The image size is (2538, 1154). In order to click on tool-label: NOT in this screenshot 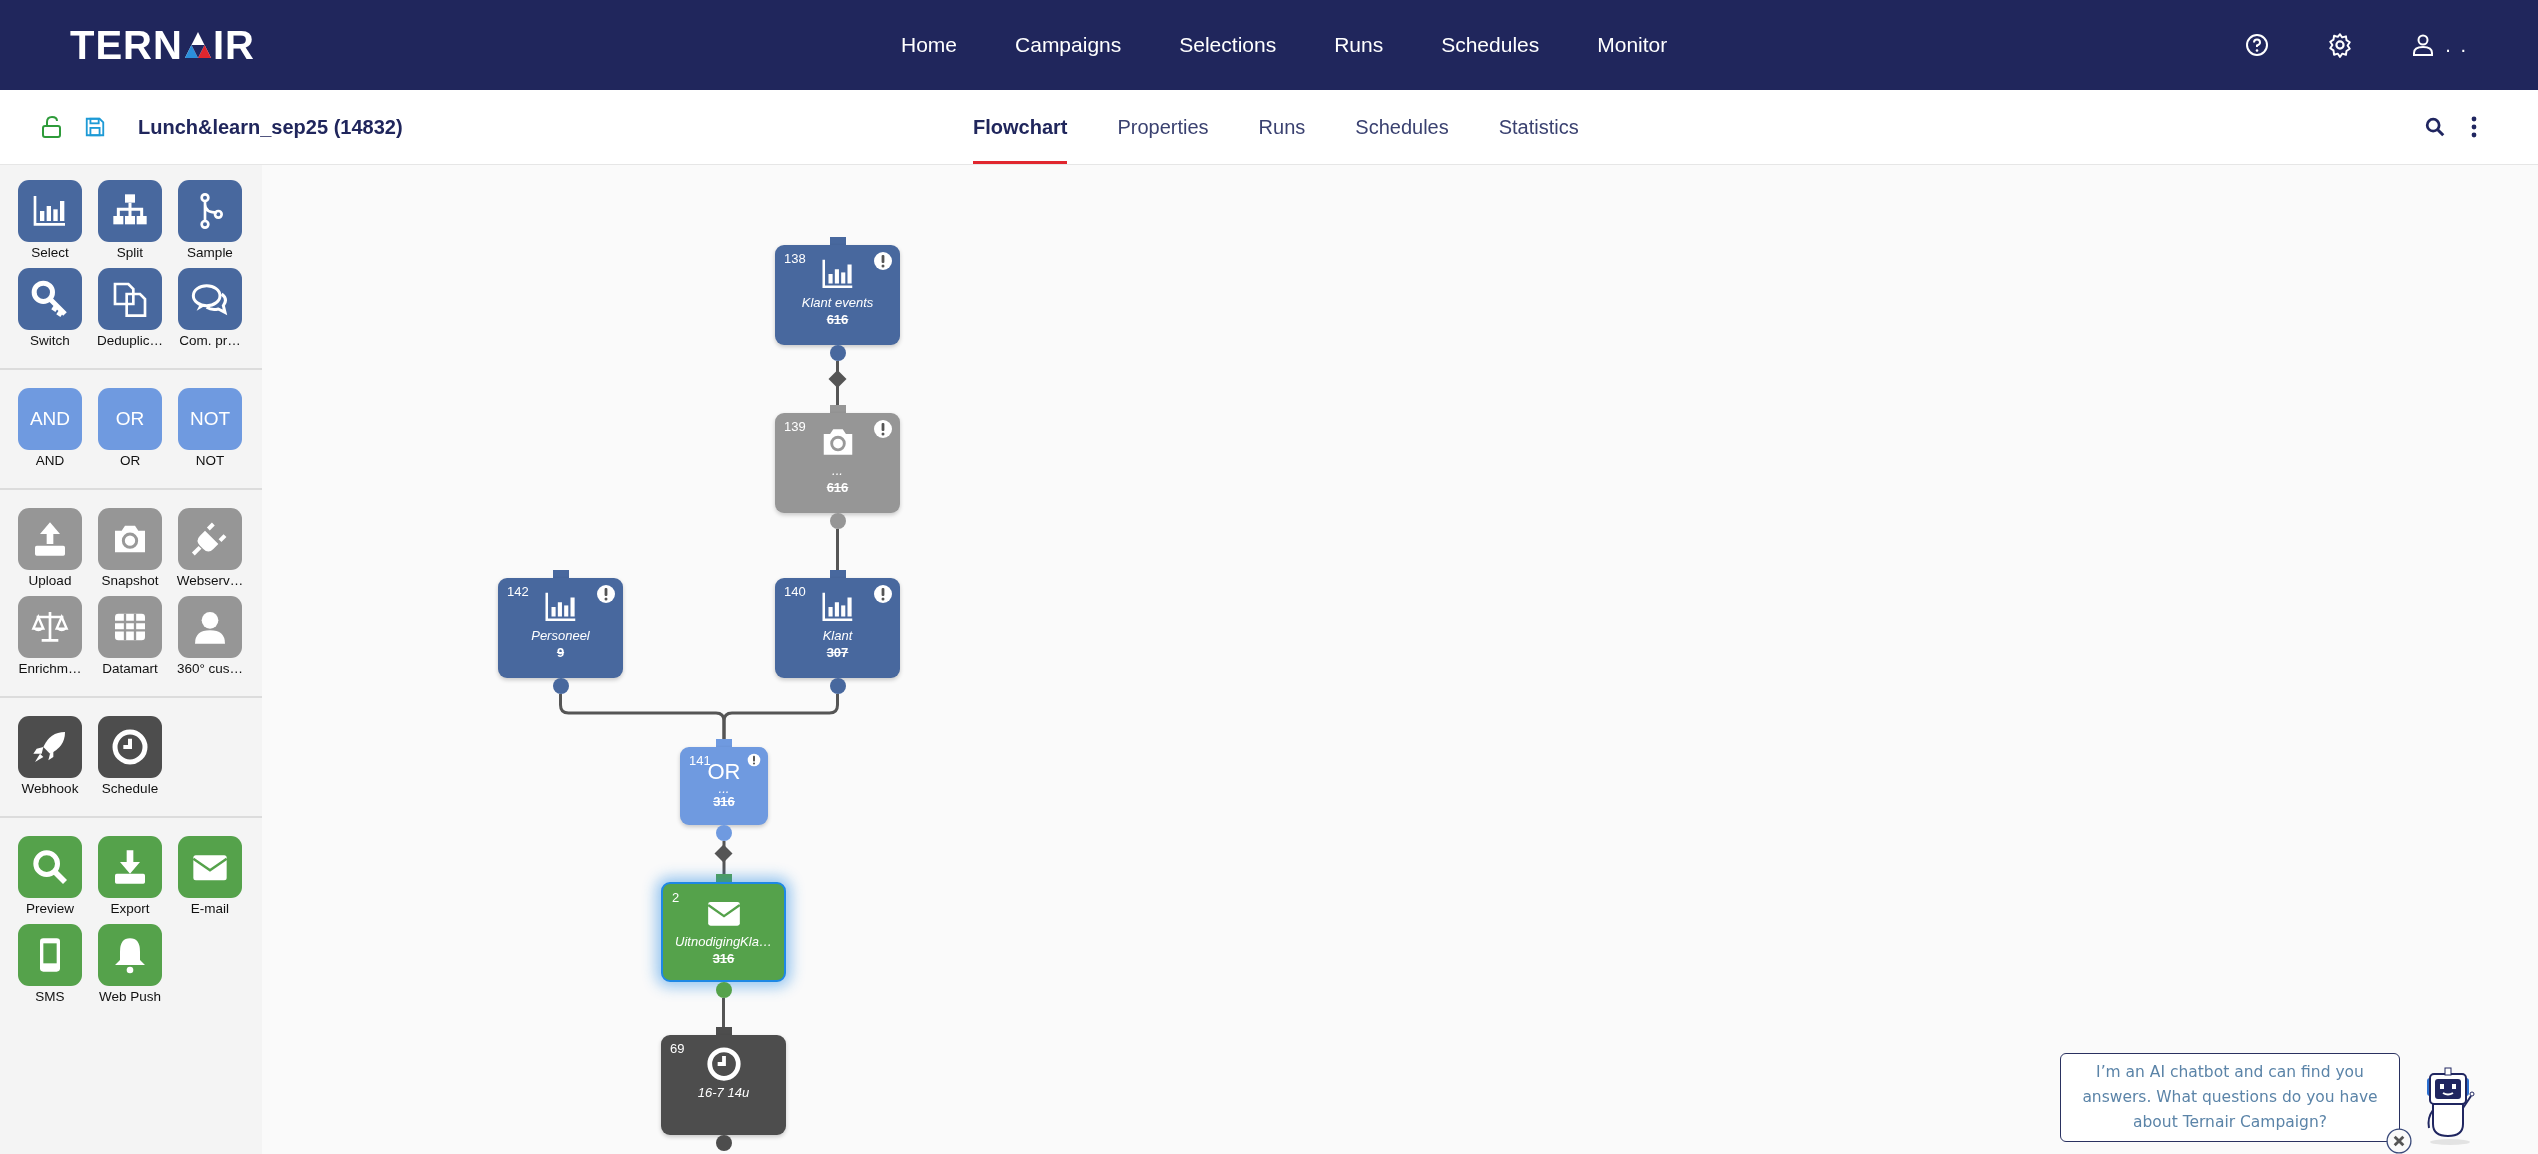, I will do `click(210, 460)`.